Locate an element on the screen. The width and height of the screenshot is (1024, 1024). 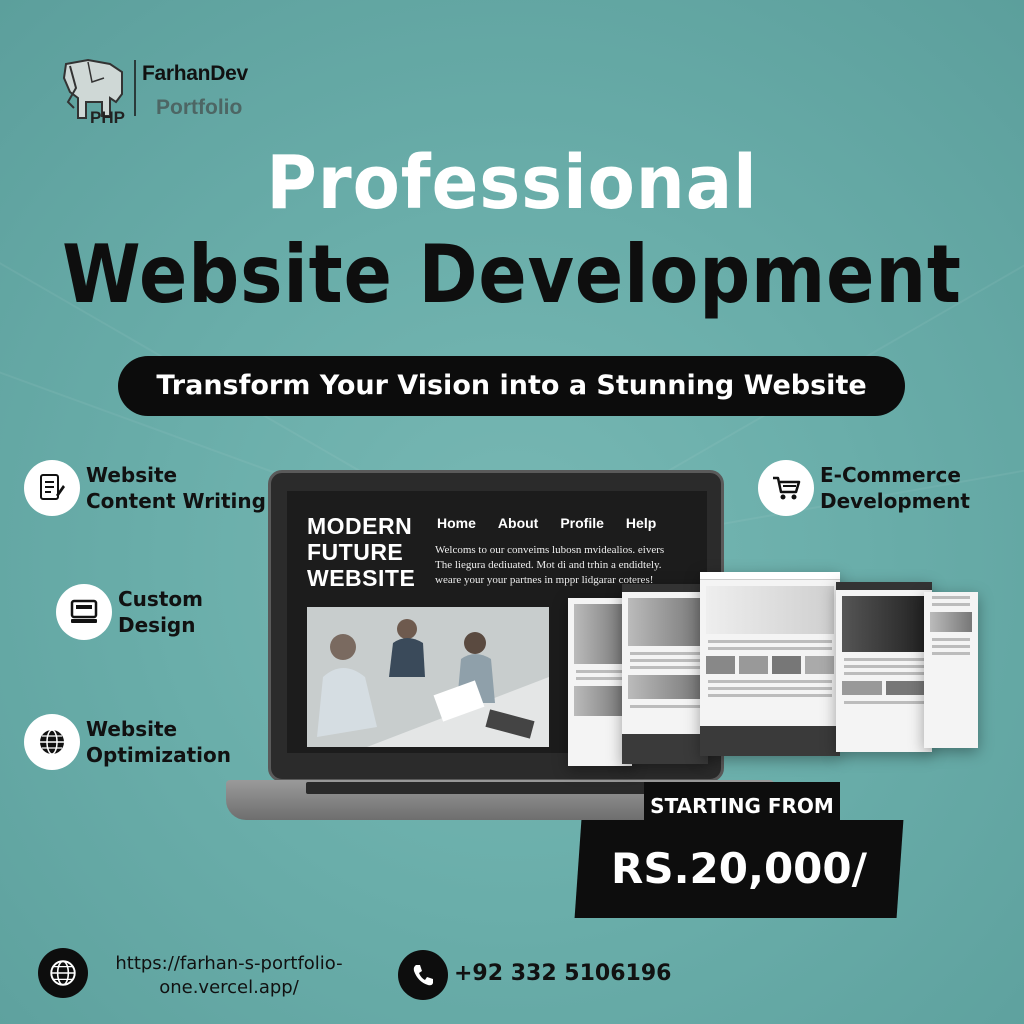
document-pen-icon is located at coordinates (52, 487).